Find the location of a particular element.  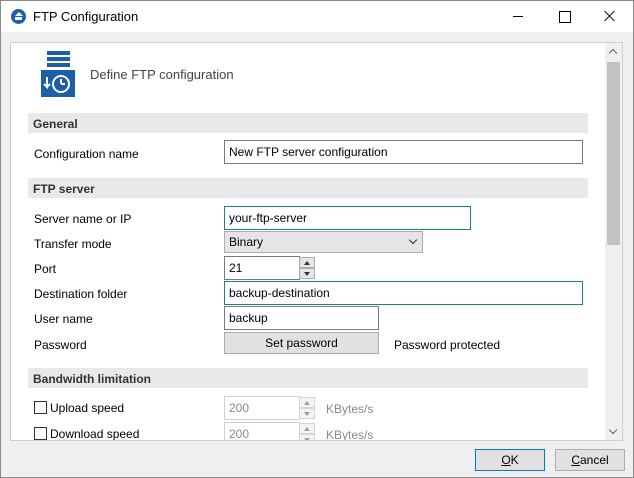

ftp-backup-icon is located at coordinates (58, 74).